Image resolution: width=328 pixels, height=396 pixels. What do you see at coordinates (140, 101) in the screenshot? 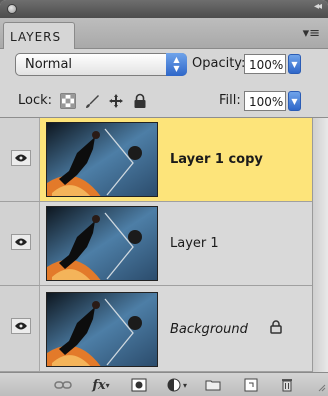
I see `lock-all-icon` at bounding box center [140, 101].